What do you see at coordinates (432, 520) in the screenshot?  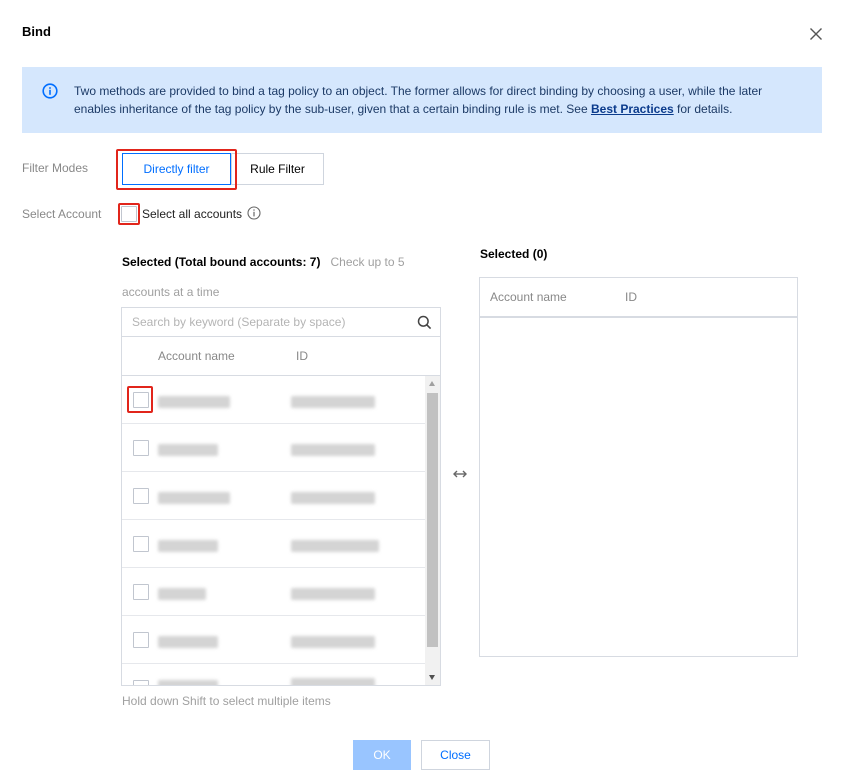 I see `scrollbar-thumb` at bounding box center [432, 520].